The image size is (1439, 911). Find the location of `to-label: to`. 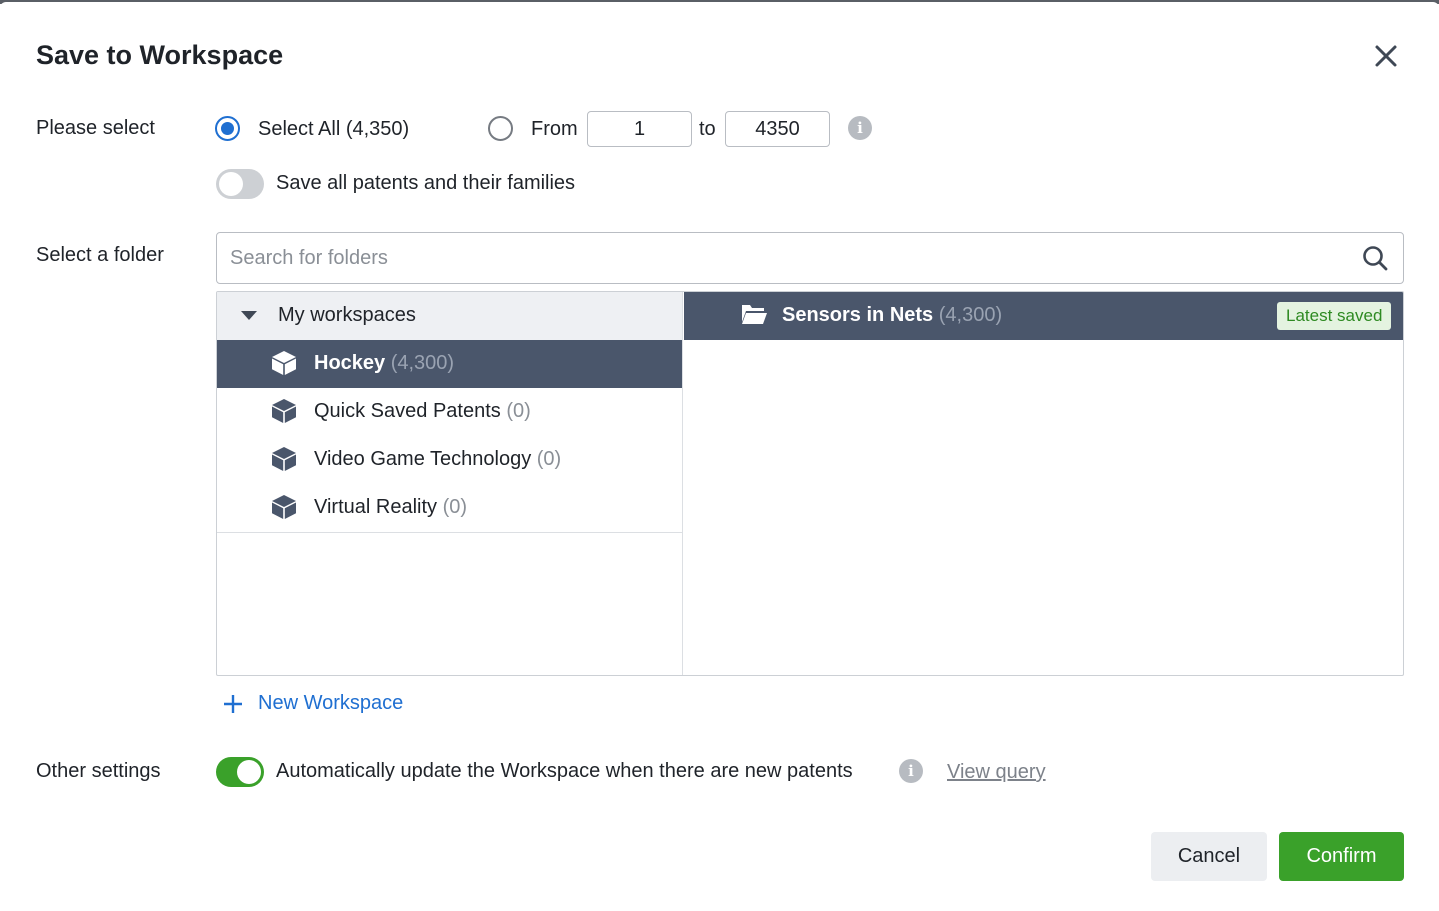

to-label: to is located at coordinates (707, 129).